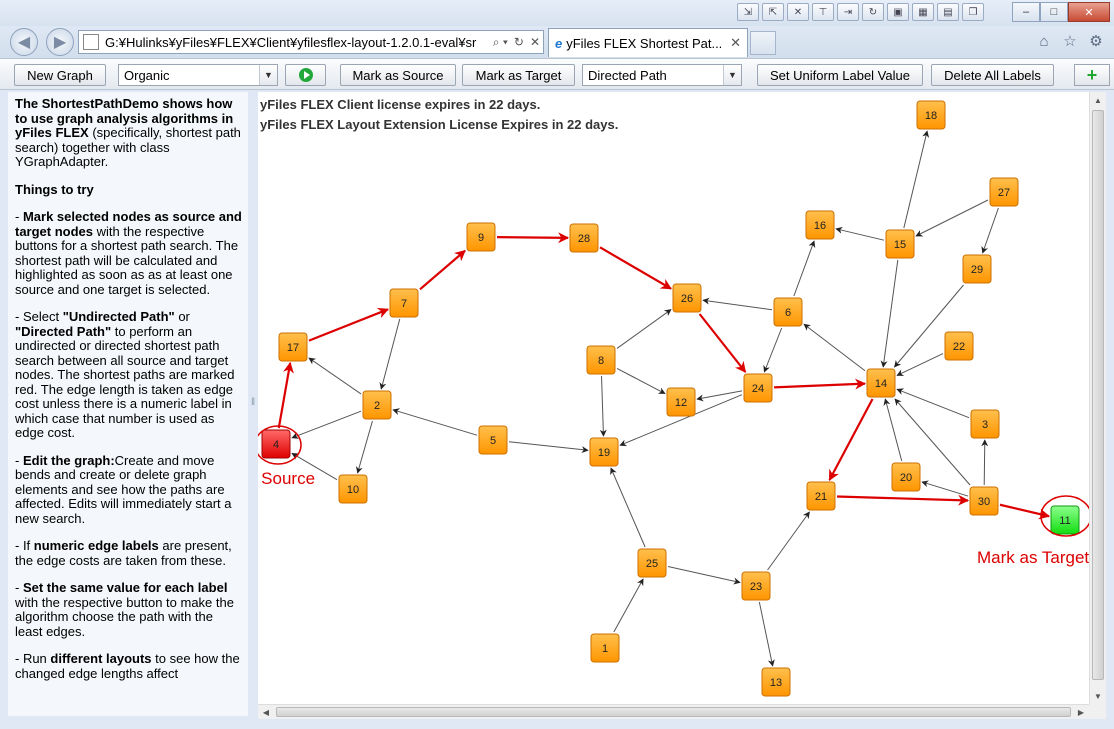 This screenshot has height=729, width=1114. What do you see at coordinates (305, 75) in the screenshot?
I see `run-layout-button` at bounding box center [305, 75].